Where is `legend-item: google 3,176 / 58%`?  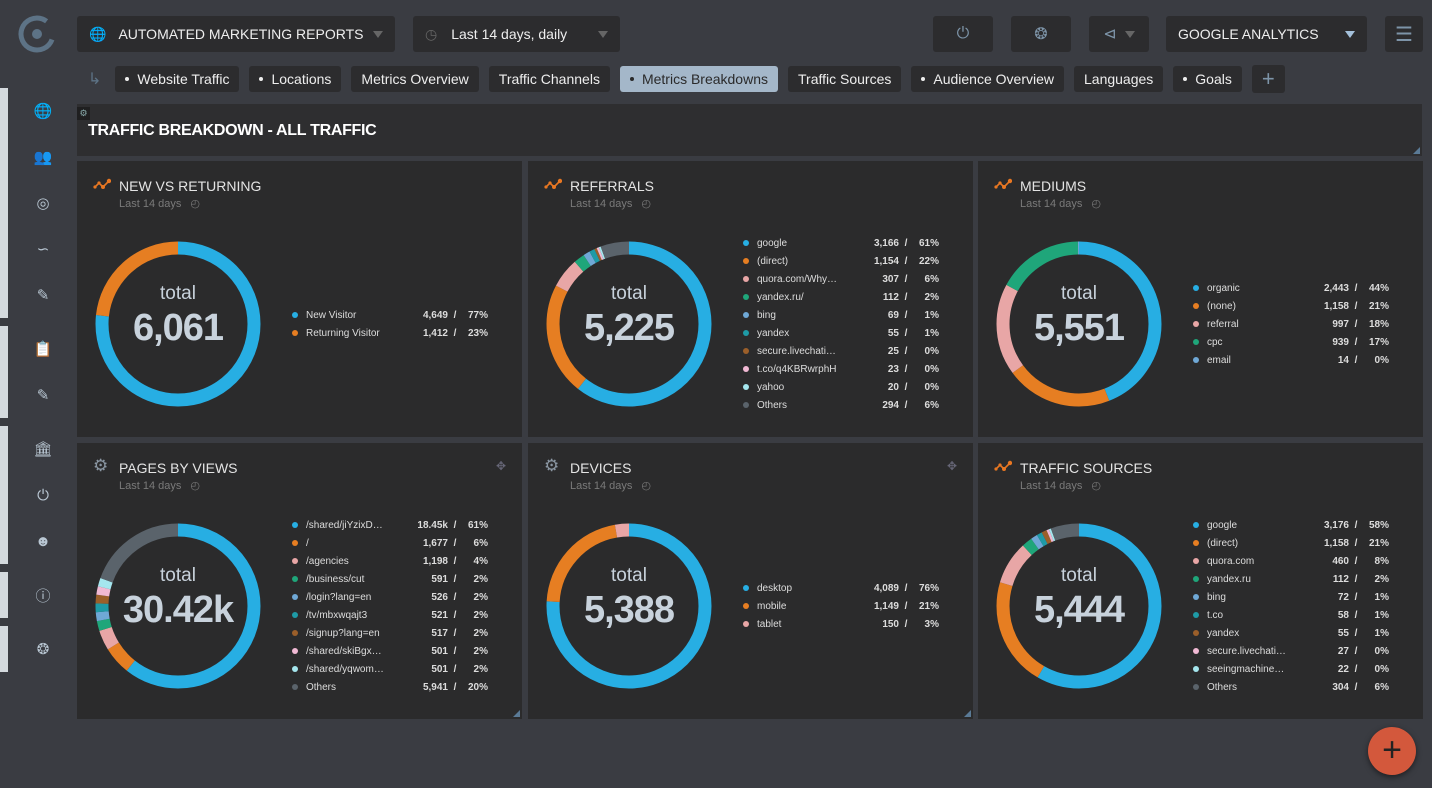 legend-item: google 3,176 / 58% is located at coordinates (1291, 525).